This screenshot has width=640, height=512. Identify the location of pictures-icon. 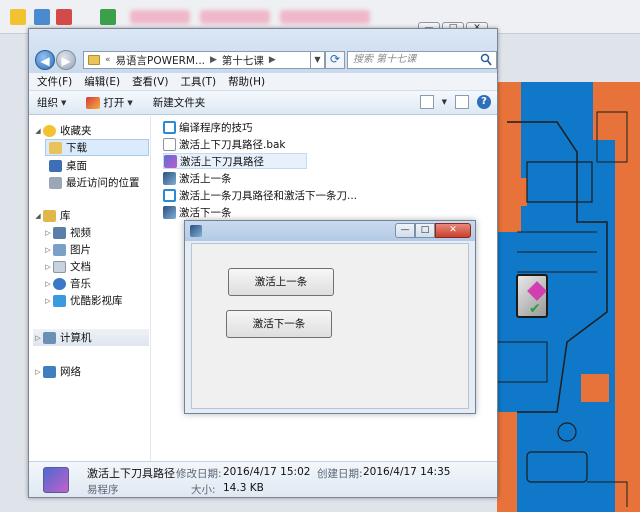
(59, 249).